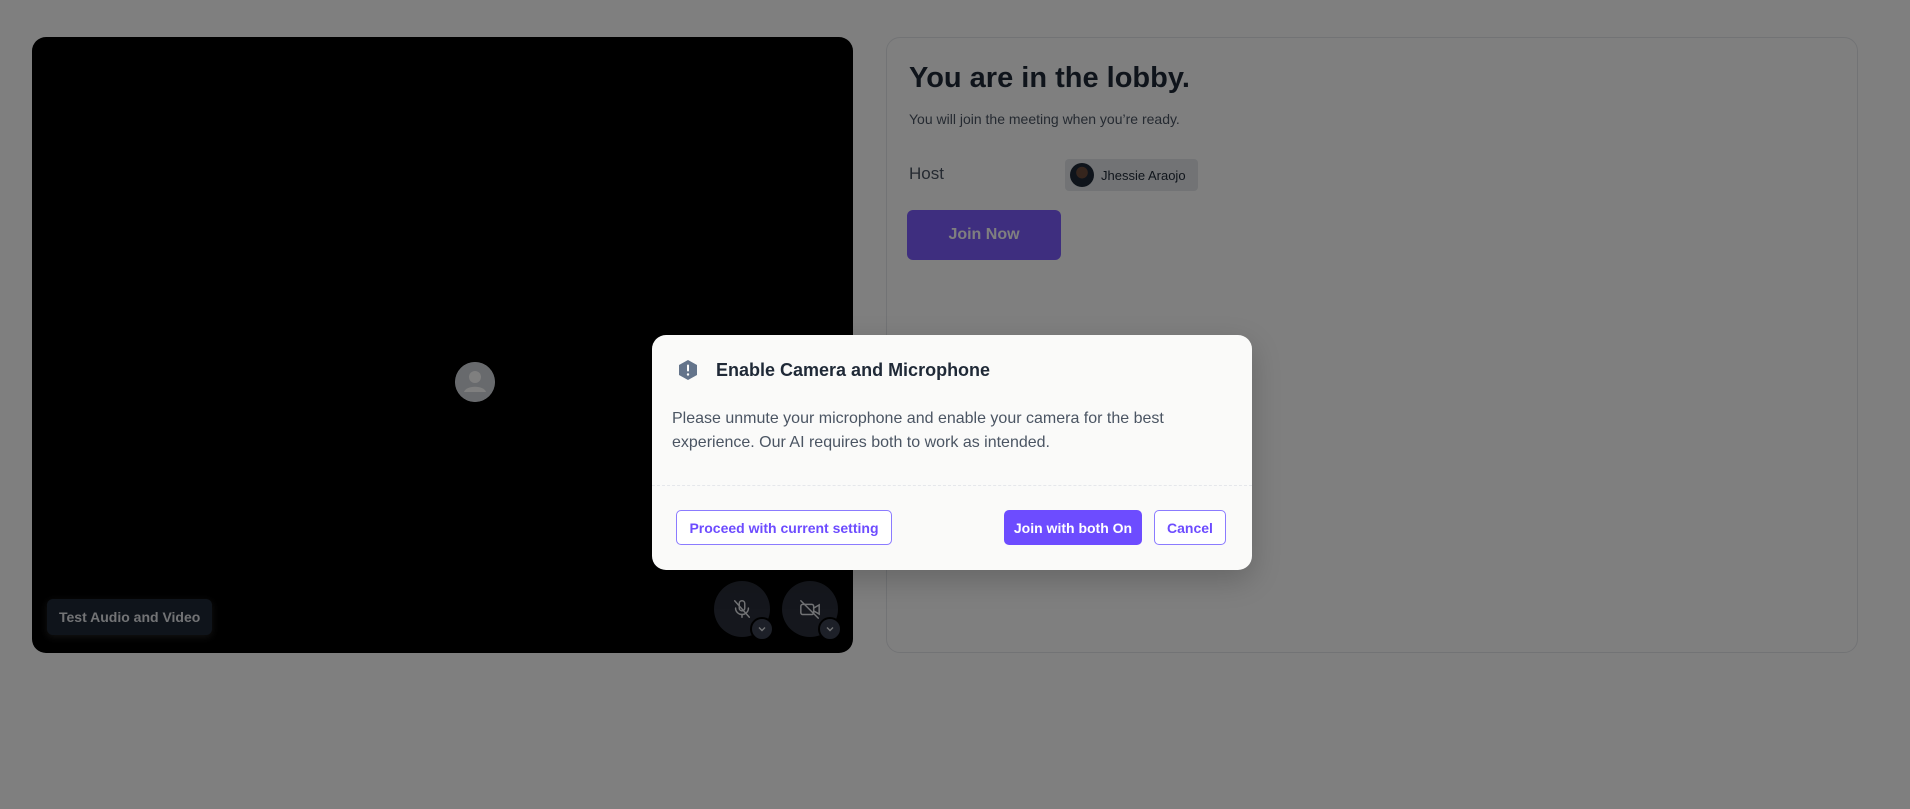 This screenshot has width=1910, height=809. I want to click on alert-hexagon-icon, so click(688, 370).